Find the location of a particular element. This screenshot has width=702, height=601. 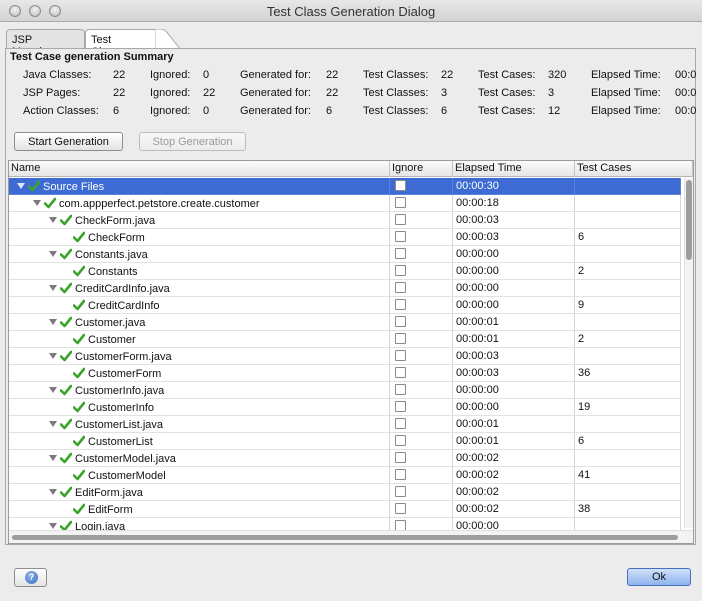

node-label: EditForm.java is located at coordinates (109, 493).